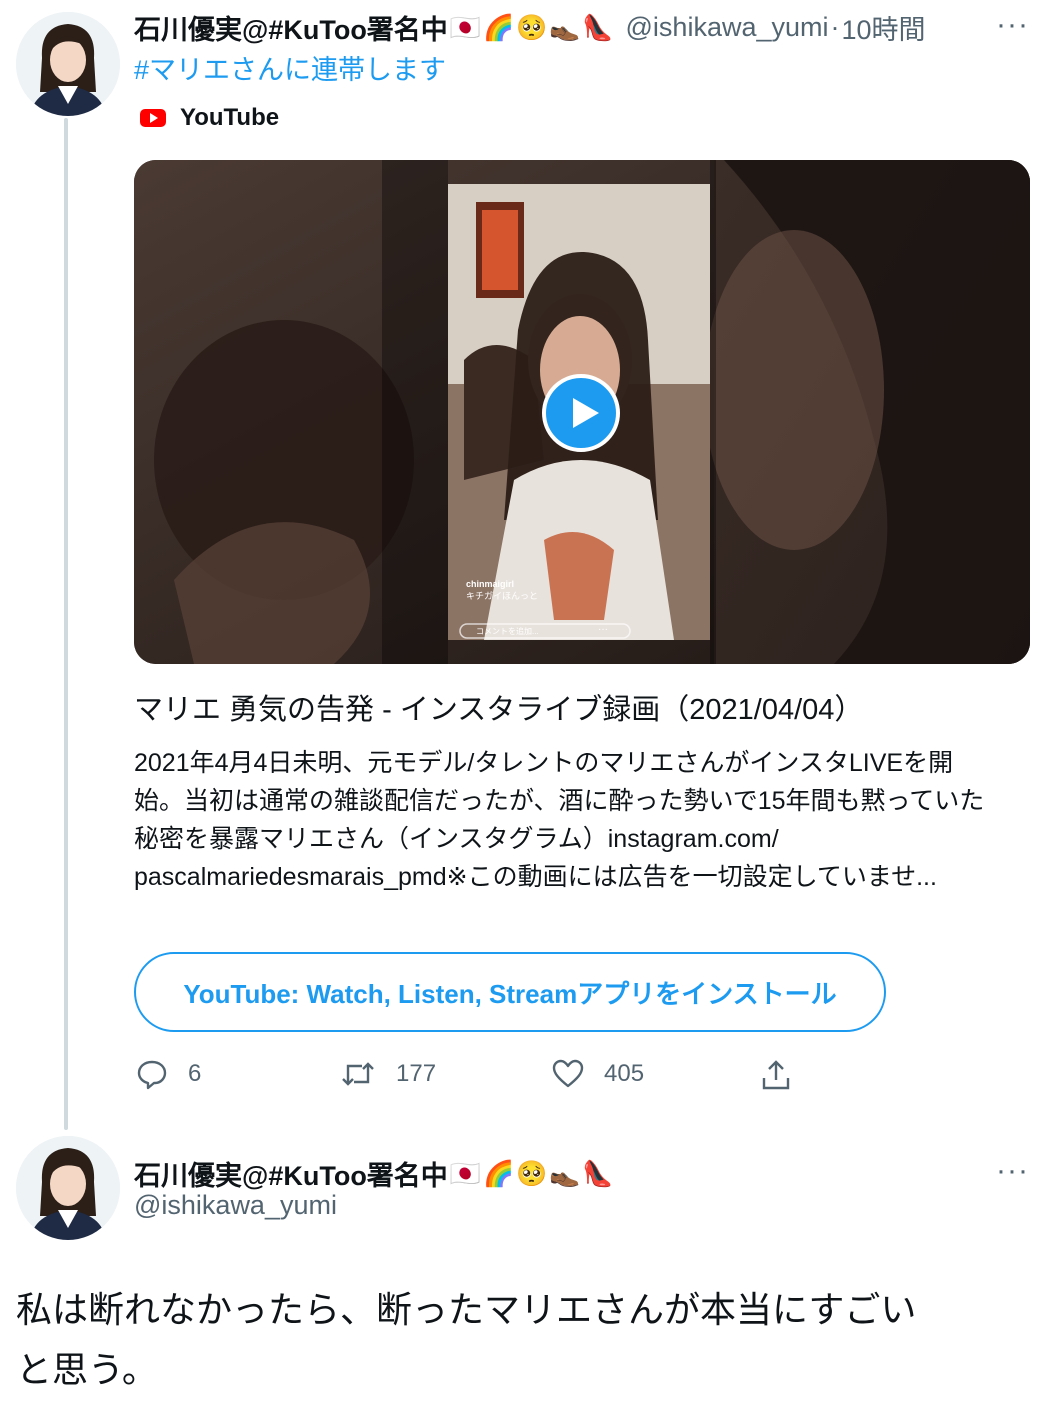 The height and width of the screenshot is (1413, 1052). Describe the element at coordinates (66, 624) in the screenshot. I see `thread-line` at that location.